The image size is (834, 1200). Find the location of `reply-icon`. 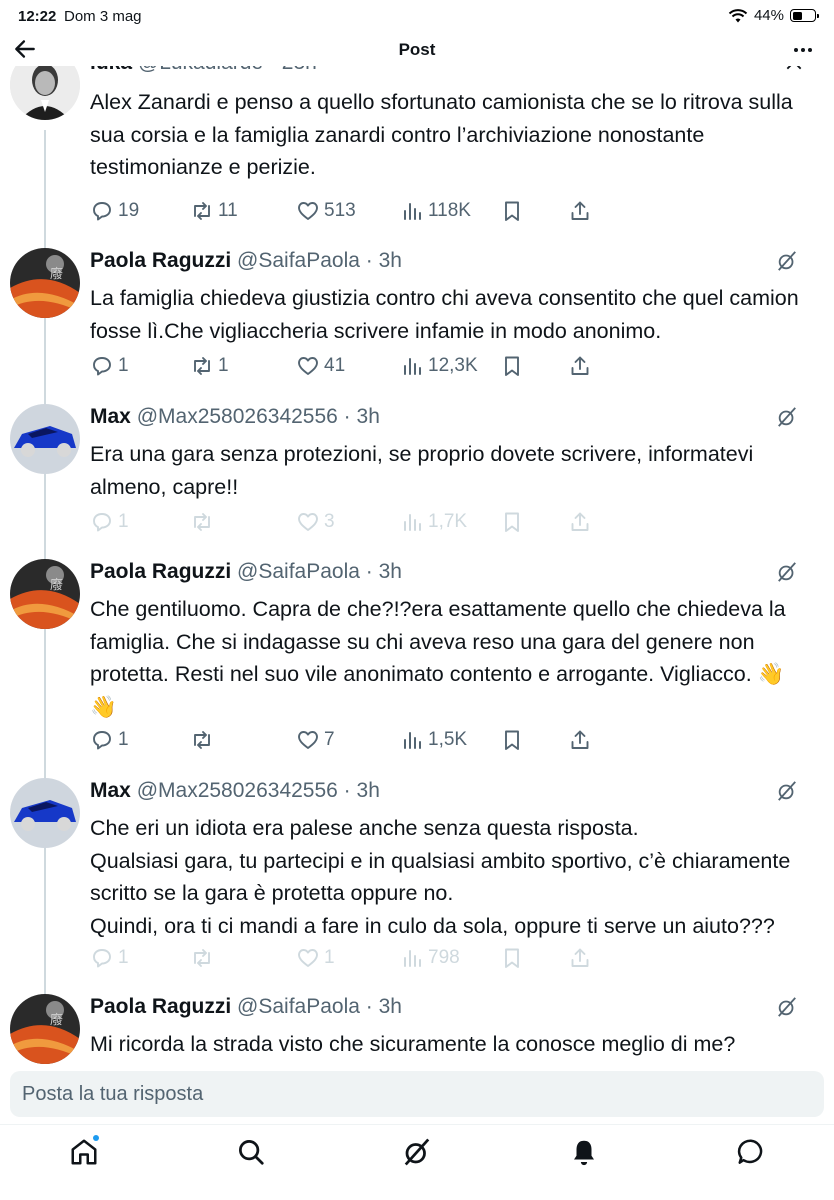

reply-icon is located at coordinates (102, 740).